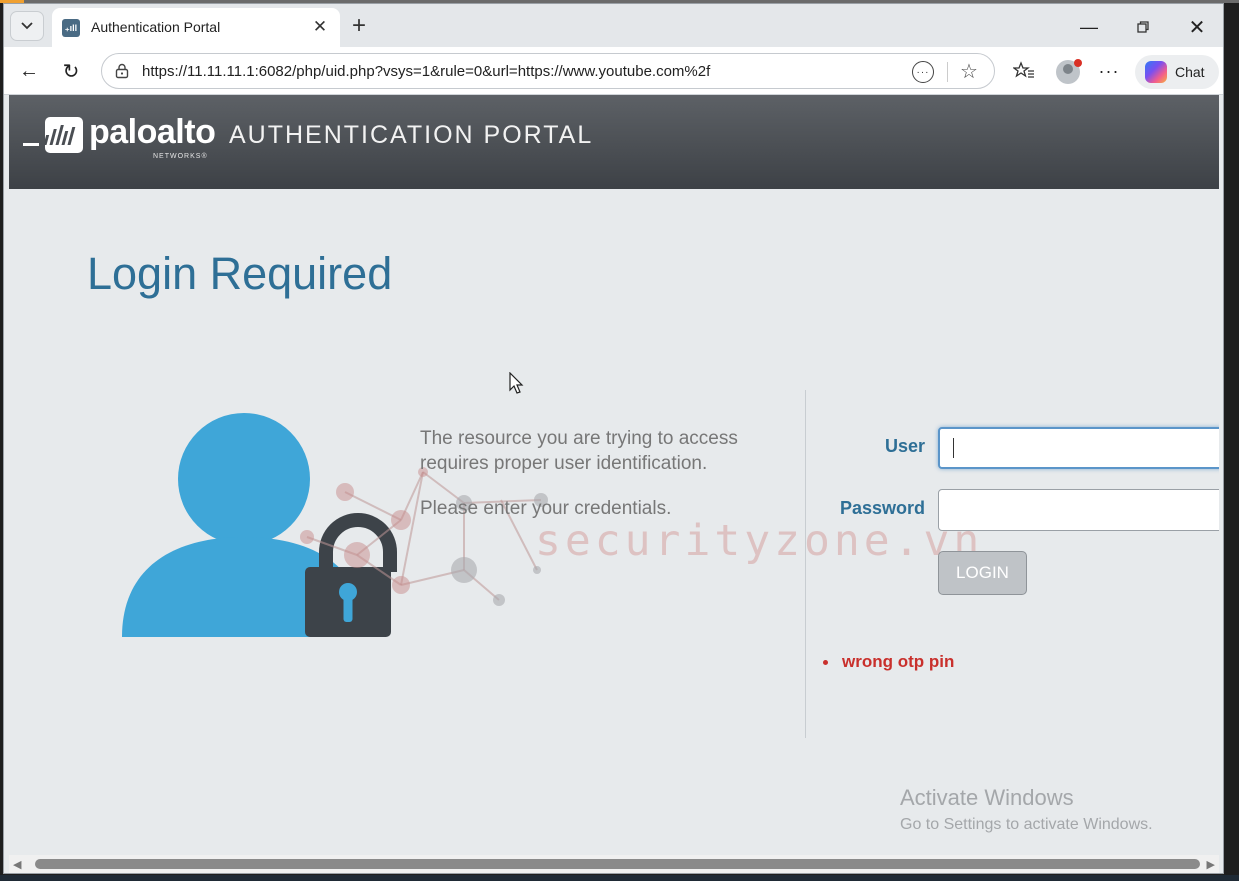 The image size is (1239, 881). I want to click on watermark-text: securityzone.vn, so click(759, 541).